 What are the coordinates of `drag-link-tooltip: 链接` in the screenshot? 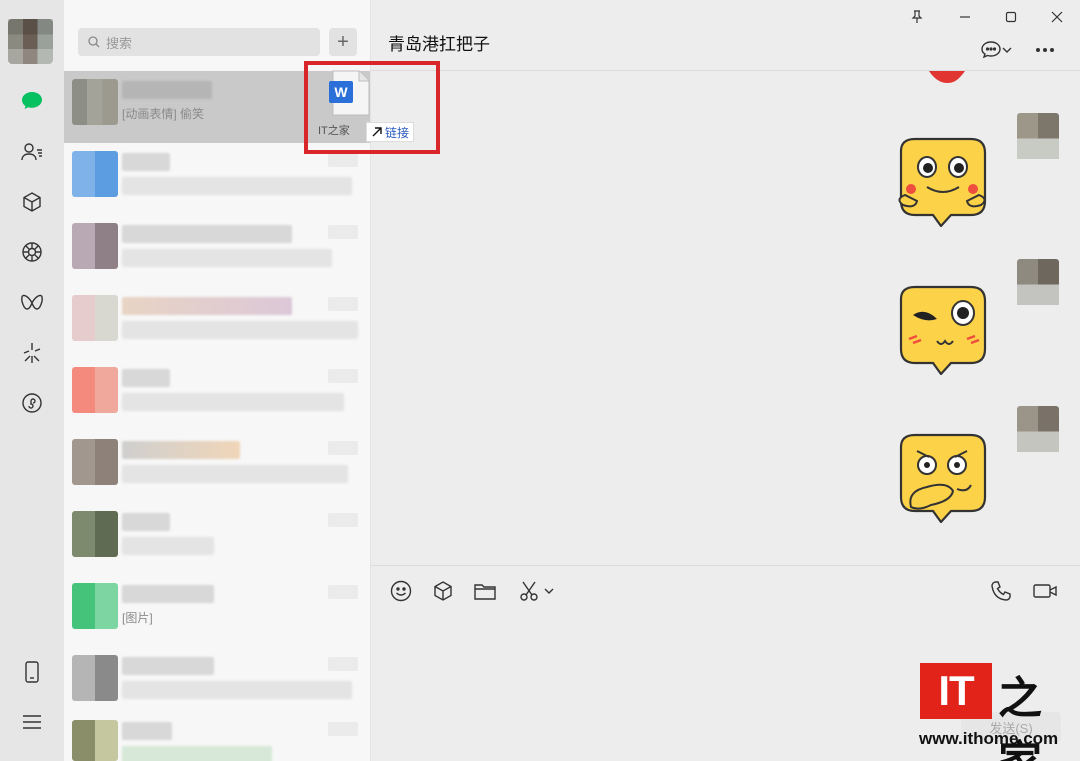 It's located at (390, 132).